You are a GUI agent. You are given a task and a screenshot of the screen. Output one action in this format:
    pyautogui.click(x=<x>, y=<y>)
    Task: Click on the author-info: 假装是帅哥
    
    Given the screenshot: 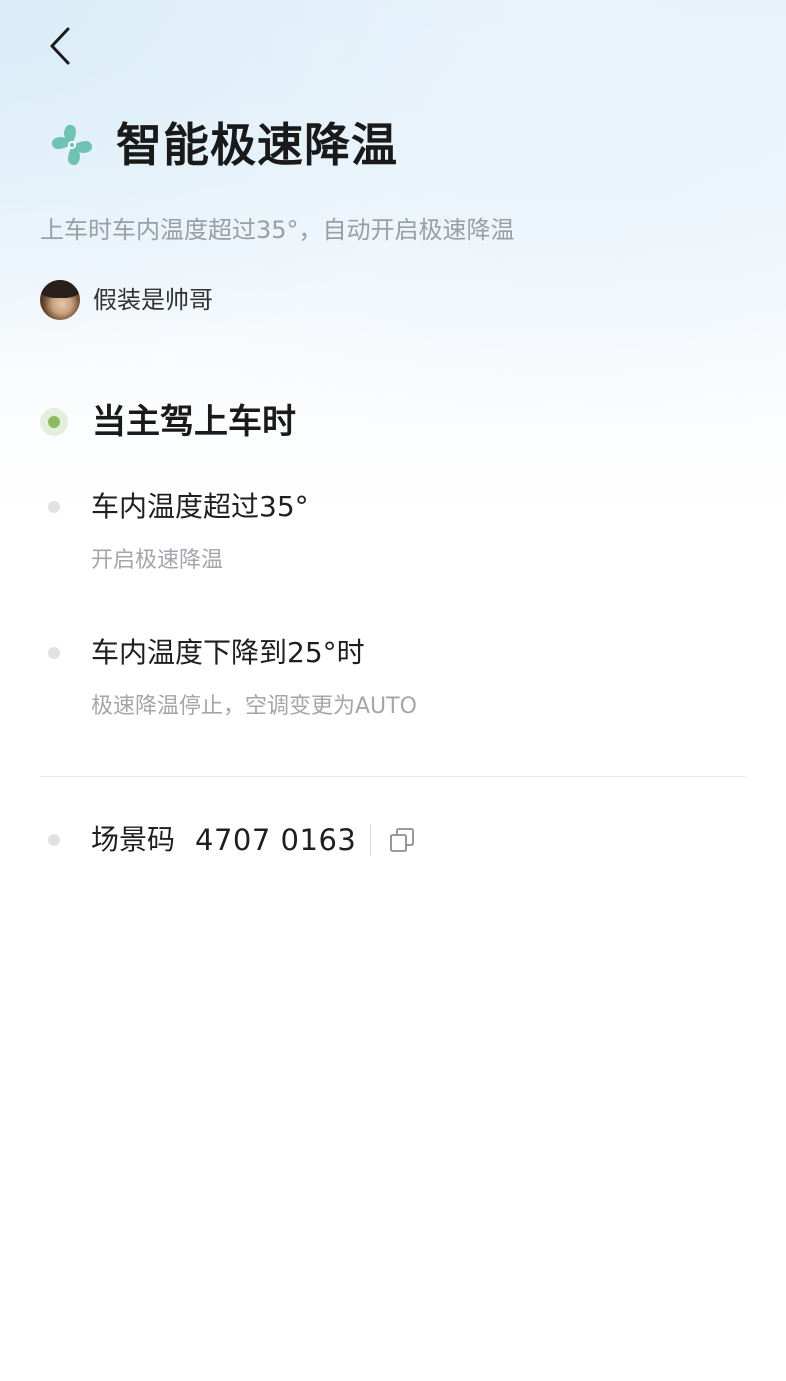 What is the action you would take?
    pyautogui.click(x=126, y=300)
    